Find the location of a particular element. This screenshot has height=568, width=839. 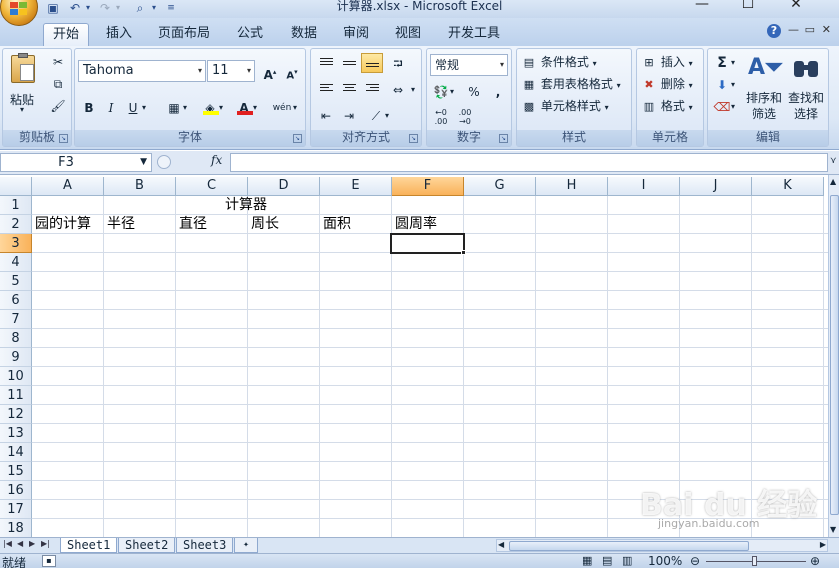

align-top-icon is located at coordinates (326, 63).